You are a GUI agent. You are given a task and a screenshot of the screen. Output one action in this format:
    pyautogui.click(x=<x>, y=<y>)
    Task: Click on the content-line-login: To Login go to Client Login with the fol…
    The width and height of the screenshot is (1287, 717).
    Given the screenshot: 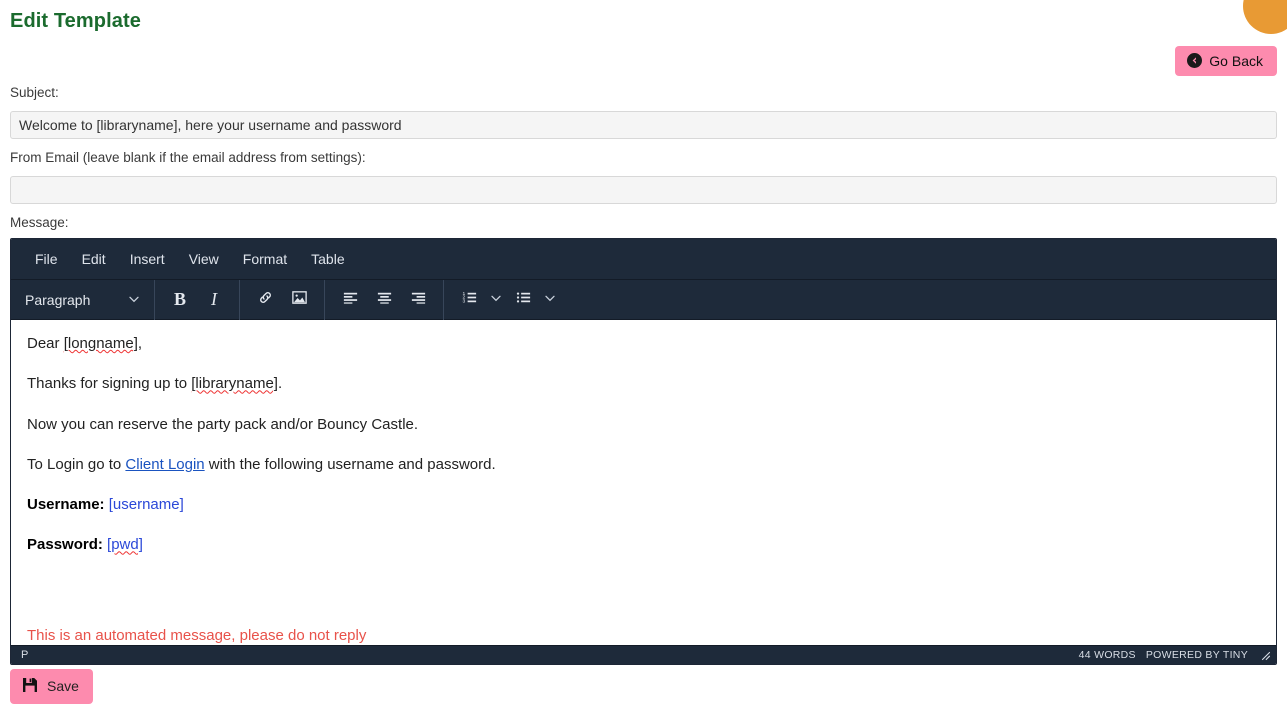 What is the action you would take?
    pyautogui.click(x=643, y=464)
    